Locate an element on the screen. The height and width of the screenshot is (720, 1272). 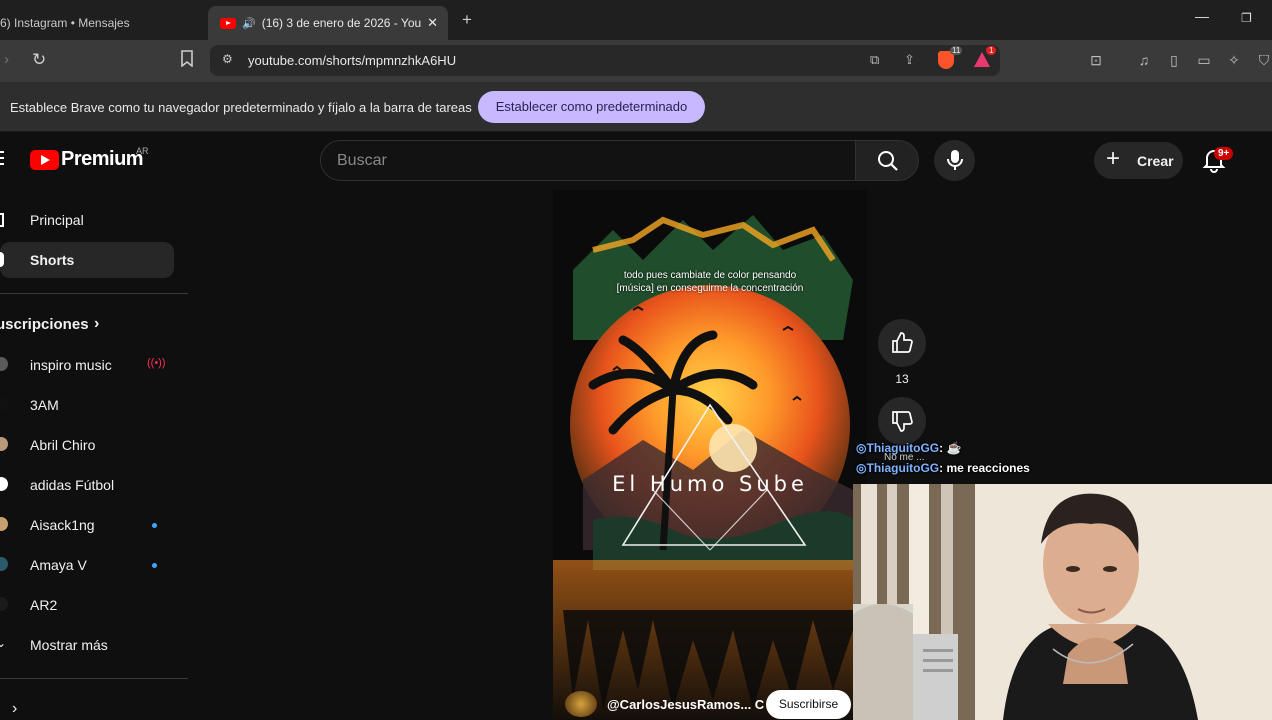
tab-instagram: (6) Instagram • Mensajes is located at coordinates (100, 23).